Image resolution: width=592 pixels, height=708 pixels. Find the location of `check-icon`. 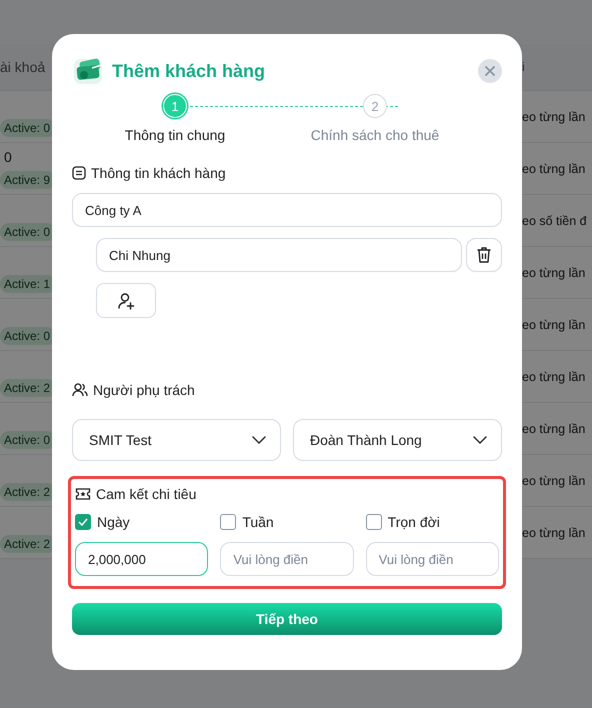

check-icon is located at coordinates (83, 522).